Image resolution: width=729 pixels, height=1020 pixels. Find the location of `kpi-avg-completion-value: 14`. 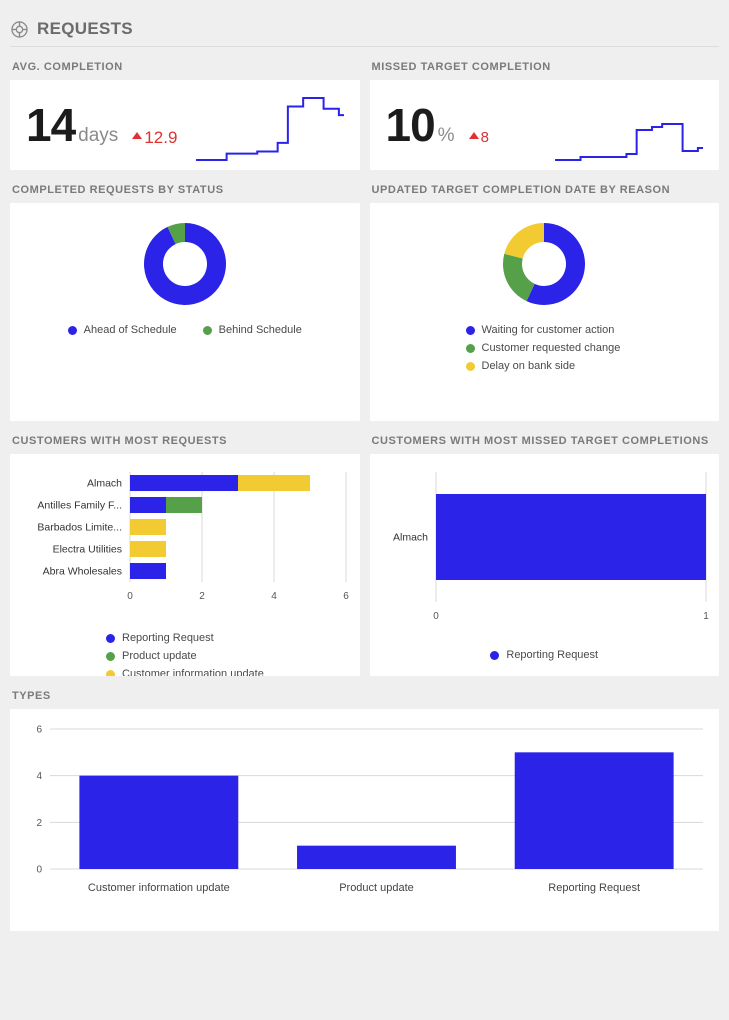

kpi-avg-completion-value: 14 is located at coordinates (51, 125).